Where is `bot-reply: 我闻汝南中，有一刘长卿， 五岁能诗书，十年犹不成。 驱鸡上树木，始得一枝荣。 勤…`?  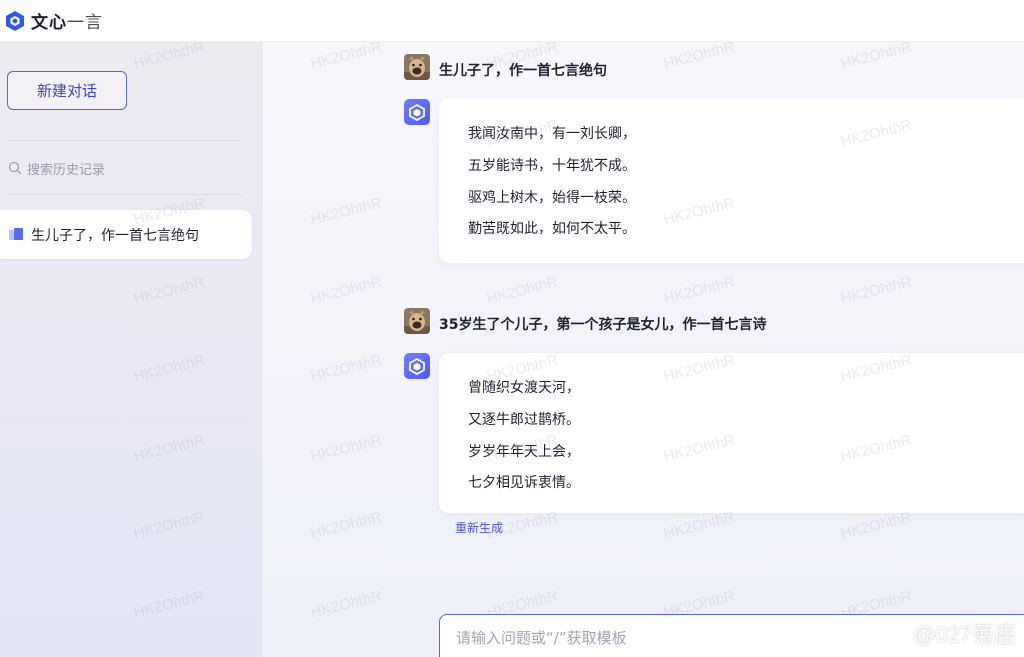 bot-reply: 我闻汝南中，有一刘长卿， 五岁能诗书，十年犹不成。 驱鸡上树木，始得一枝荣。 勤… is located at coordinates (731, 181).